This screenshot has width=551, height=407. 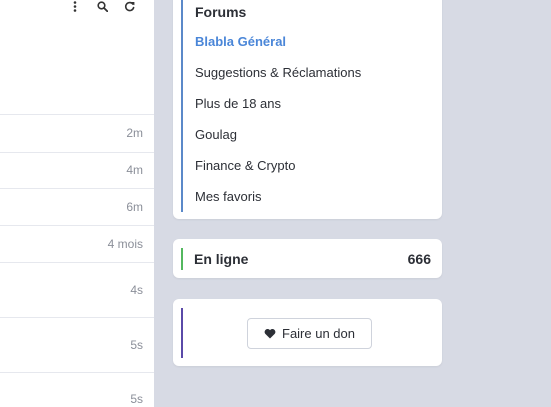 What do you see at coordinates (216, 134) in the screenshot?
I see `forum-link-goulag: Goulag` at bounding box center [216, 134].